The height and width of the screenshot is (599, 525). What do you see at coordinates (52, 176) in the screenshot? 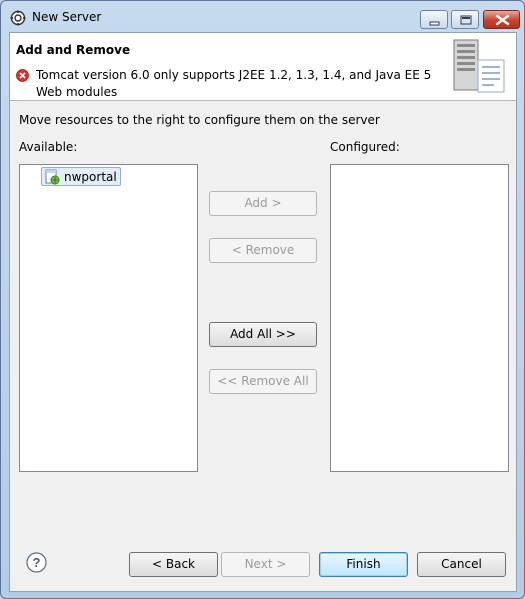
I see `web-project-icon` at bounding box center [52, 176].